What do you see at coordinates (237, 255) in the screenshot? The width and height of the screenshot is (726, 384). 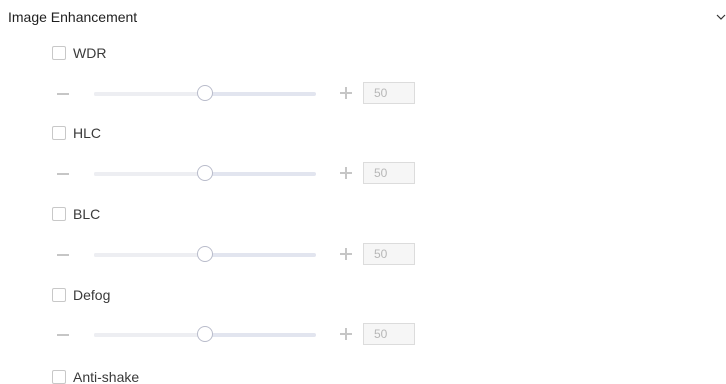 I see `blc-slider-row: 50` at bounding box center [237, 255].